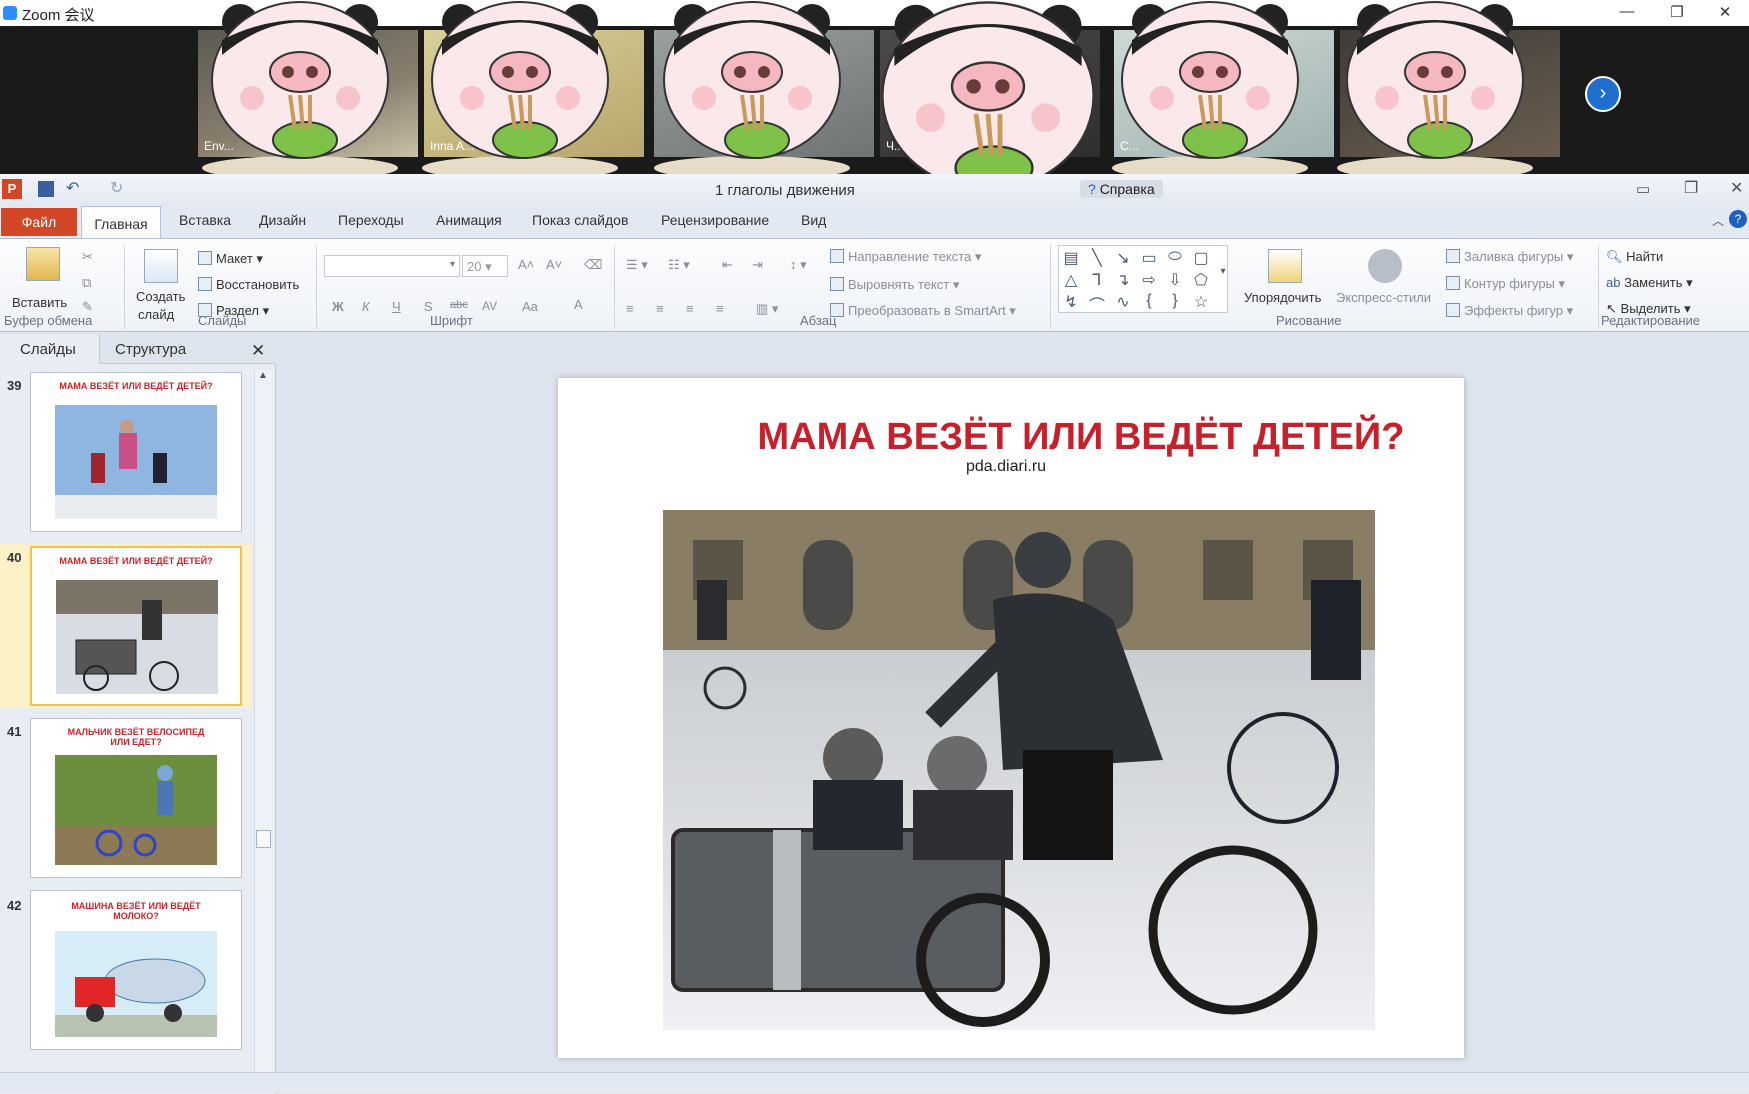 The image size is (1749, 1094). I want to click on align-right-icon: ≡, so click(690, 308).